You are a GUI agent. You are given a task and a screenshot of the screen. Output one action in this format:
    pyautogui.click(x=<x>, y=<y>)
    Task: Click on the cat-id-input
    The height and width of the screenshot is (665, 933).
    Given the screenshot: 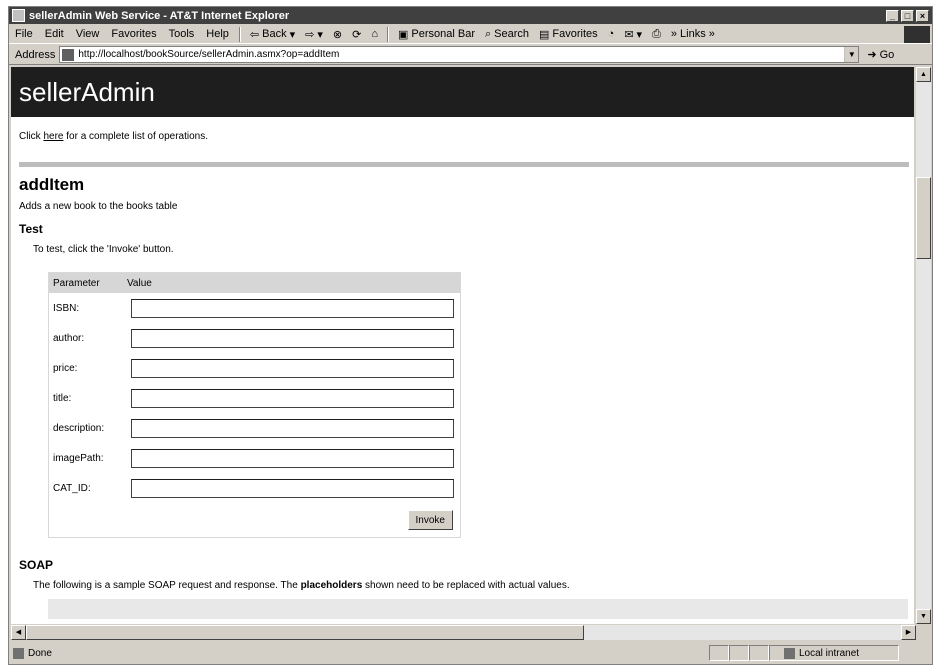 What is the action you would take?
    pyautogui.click(x=292, y=488)
    